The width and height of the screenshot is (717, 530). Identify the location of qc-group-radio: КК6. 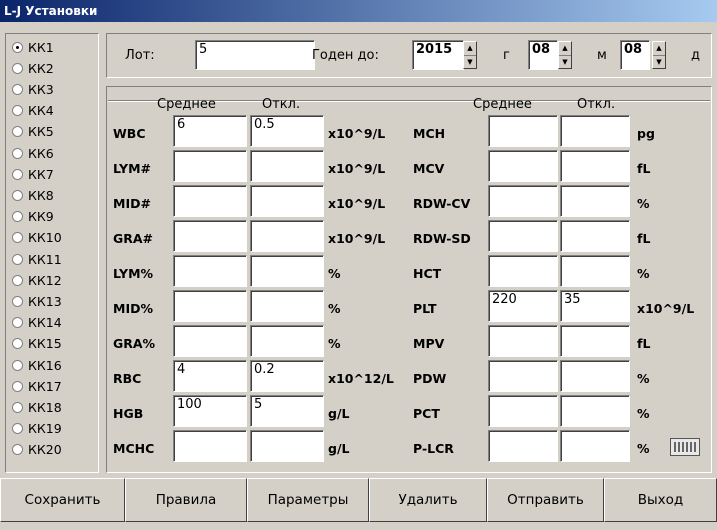
(33, 153).